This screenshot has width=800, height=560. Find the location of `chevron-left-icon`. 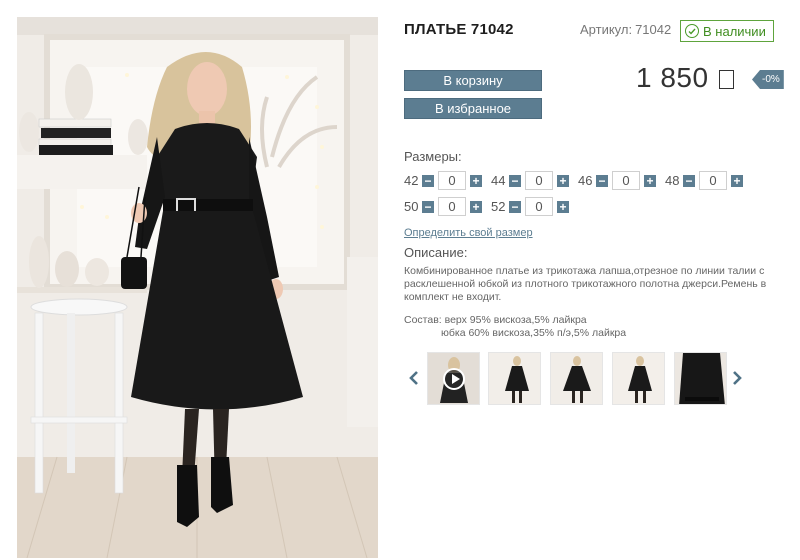

chevron-left-icon is located at coordinates (414, 378).